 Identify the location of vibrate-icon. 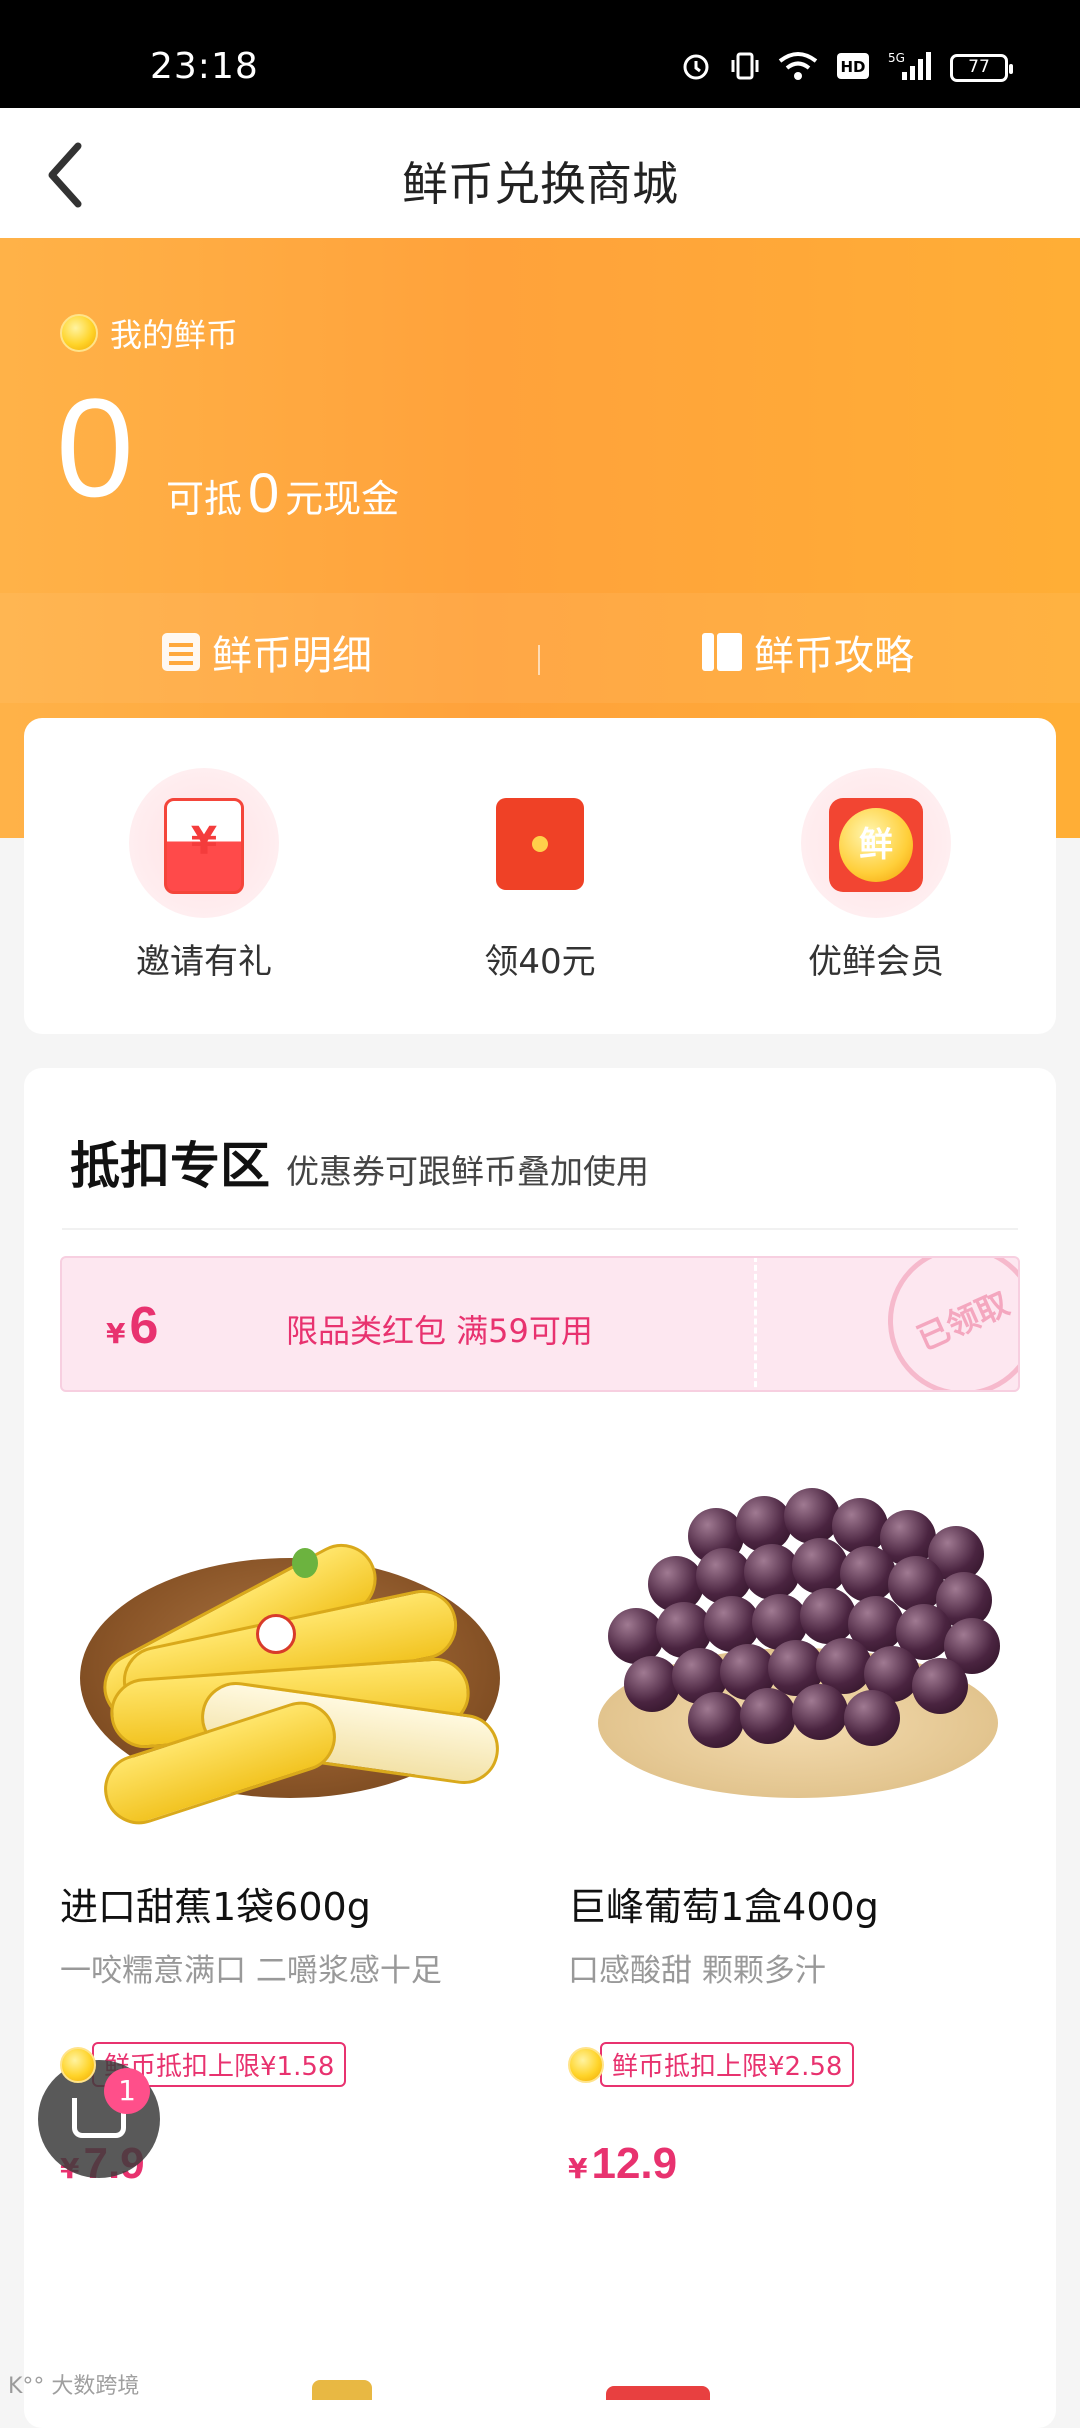
(745, 68).